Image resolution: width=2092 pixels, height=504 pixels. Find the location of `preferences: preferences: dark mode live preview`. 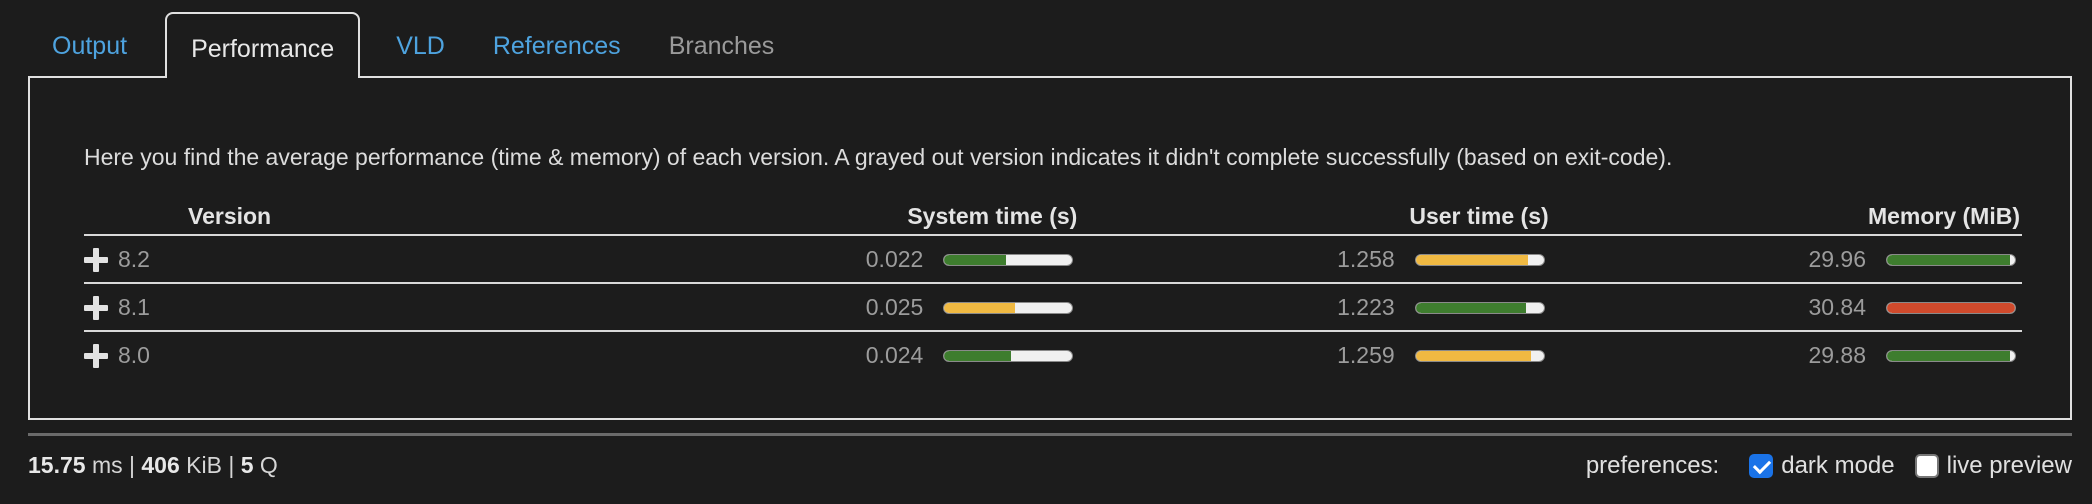

preferences: preferences: dark mode live preview is located at coordinates (1829, 466).